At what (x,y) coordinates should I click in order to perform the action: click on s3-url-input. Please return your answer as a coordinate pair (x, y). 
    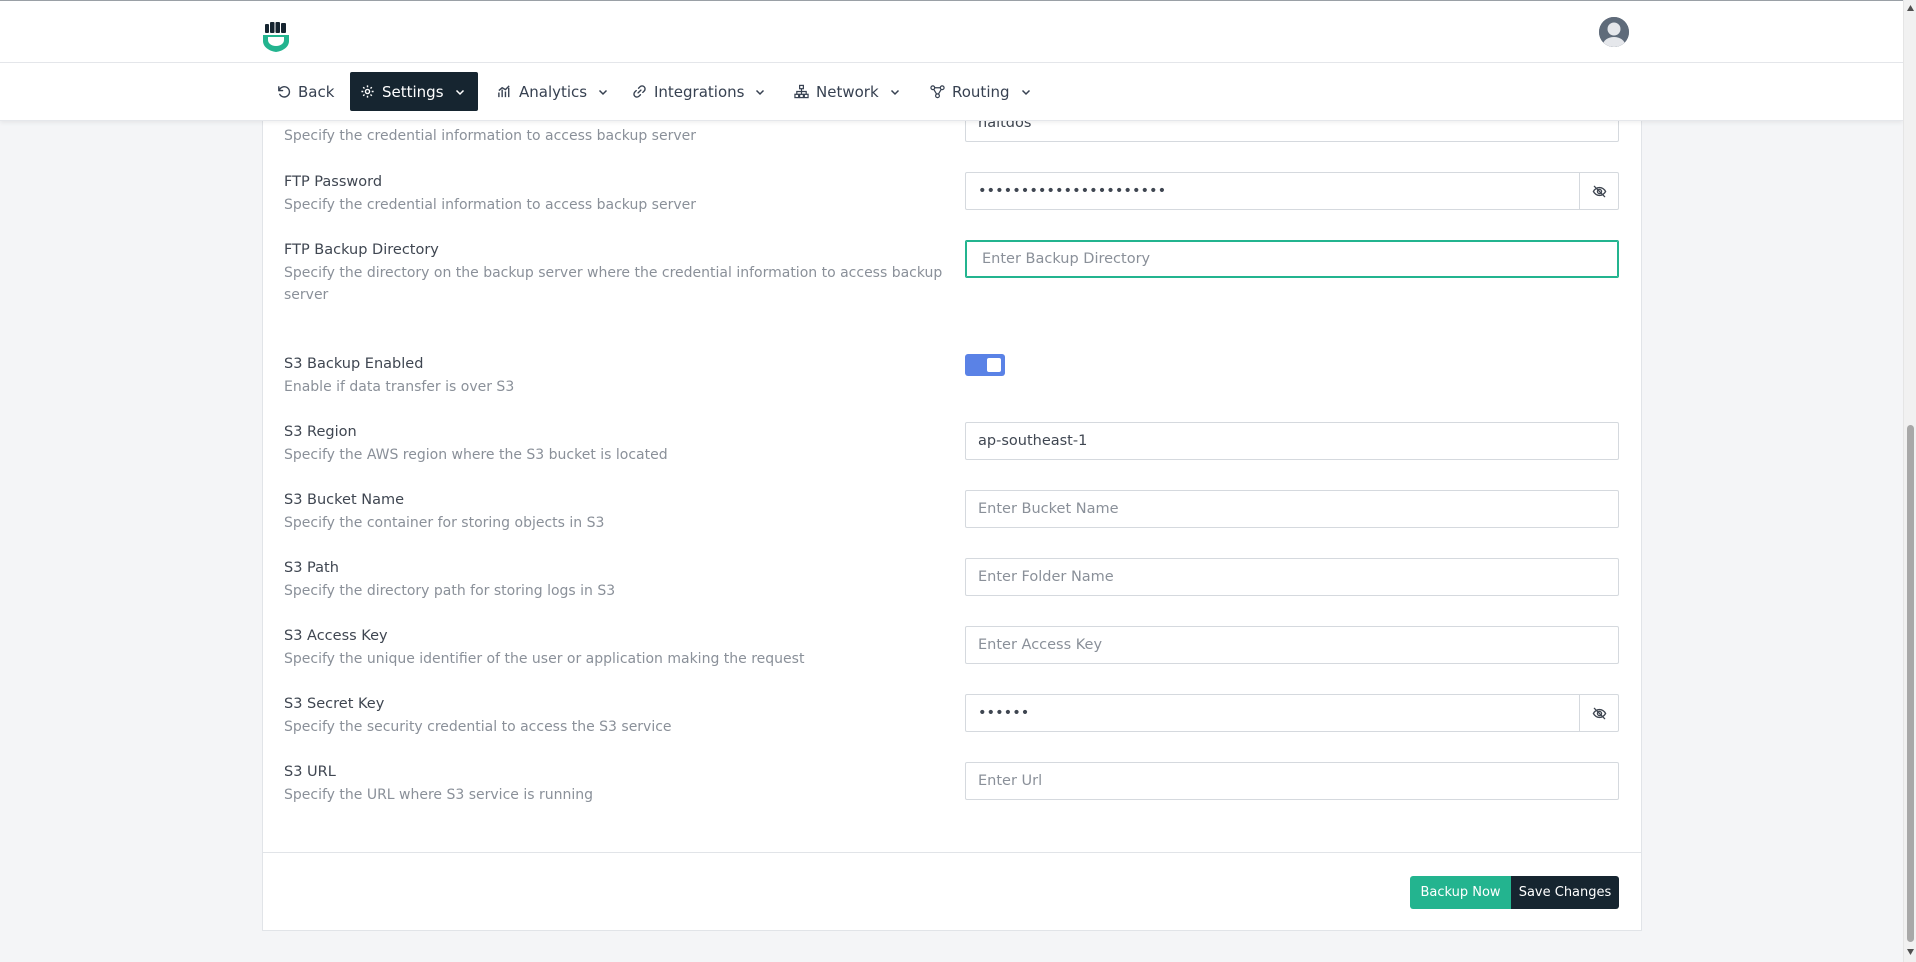
    Looking at the image, I should click on (1292, 781).